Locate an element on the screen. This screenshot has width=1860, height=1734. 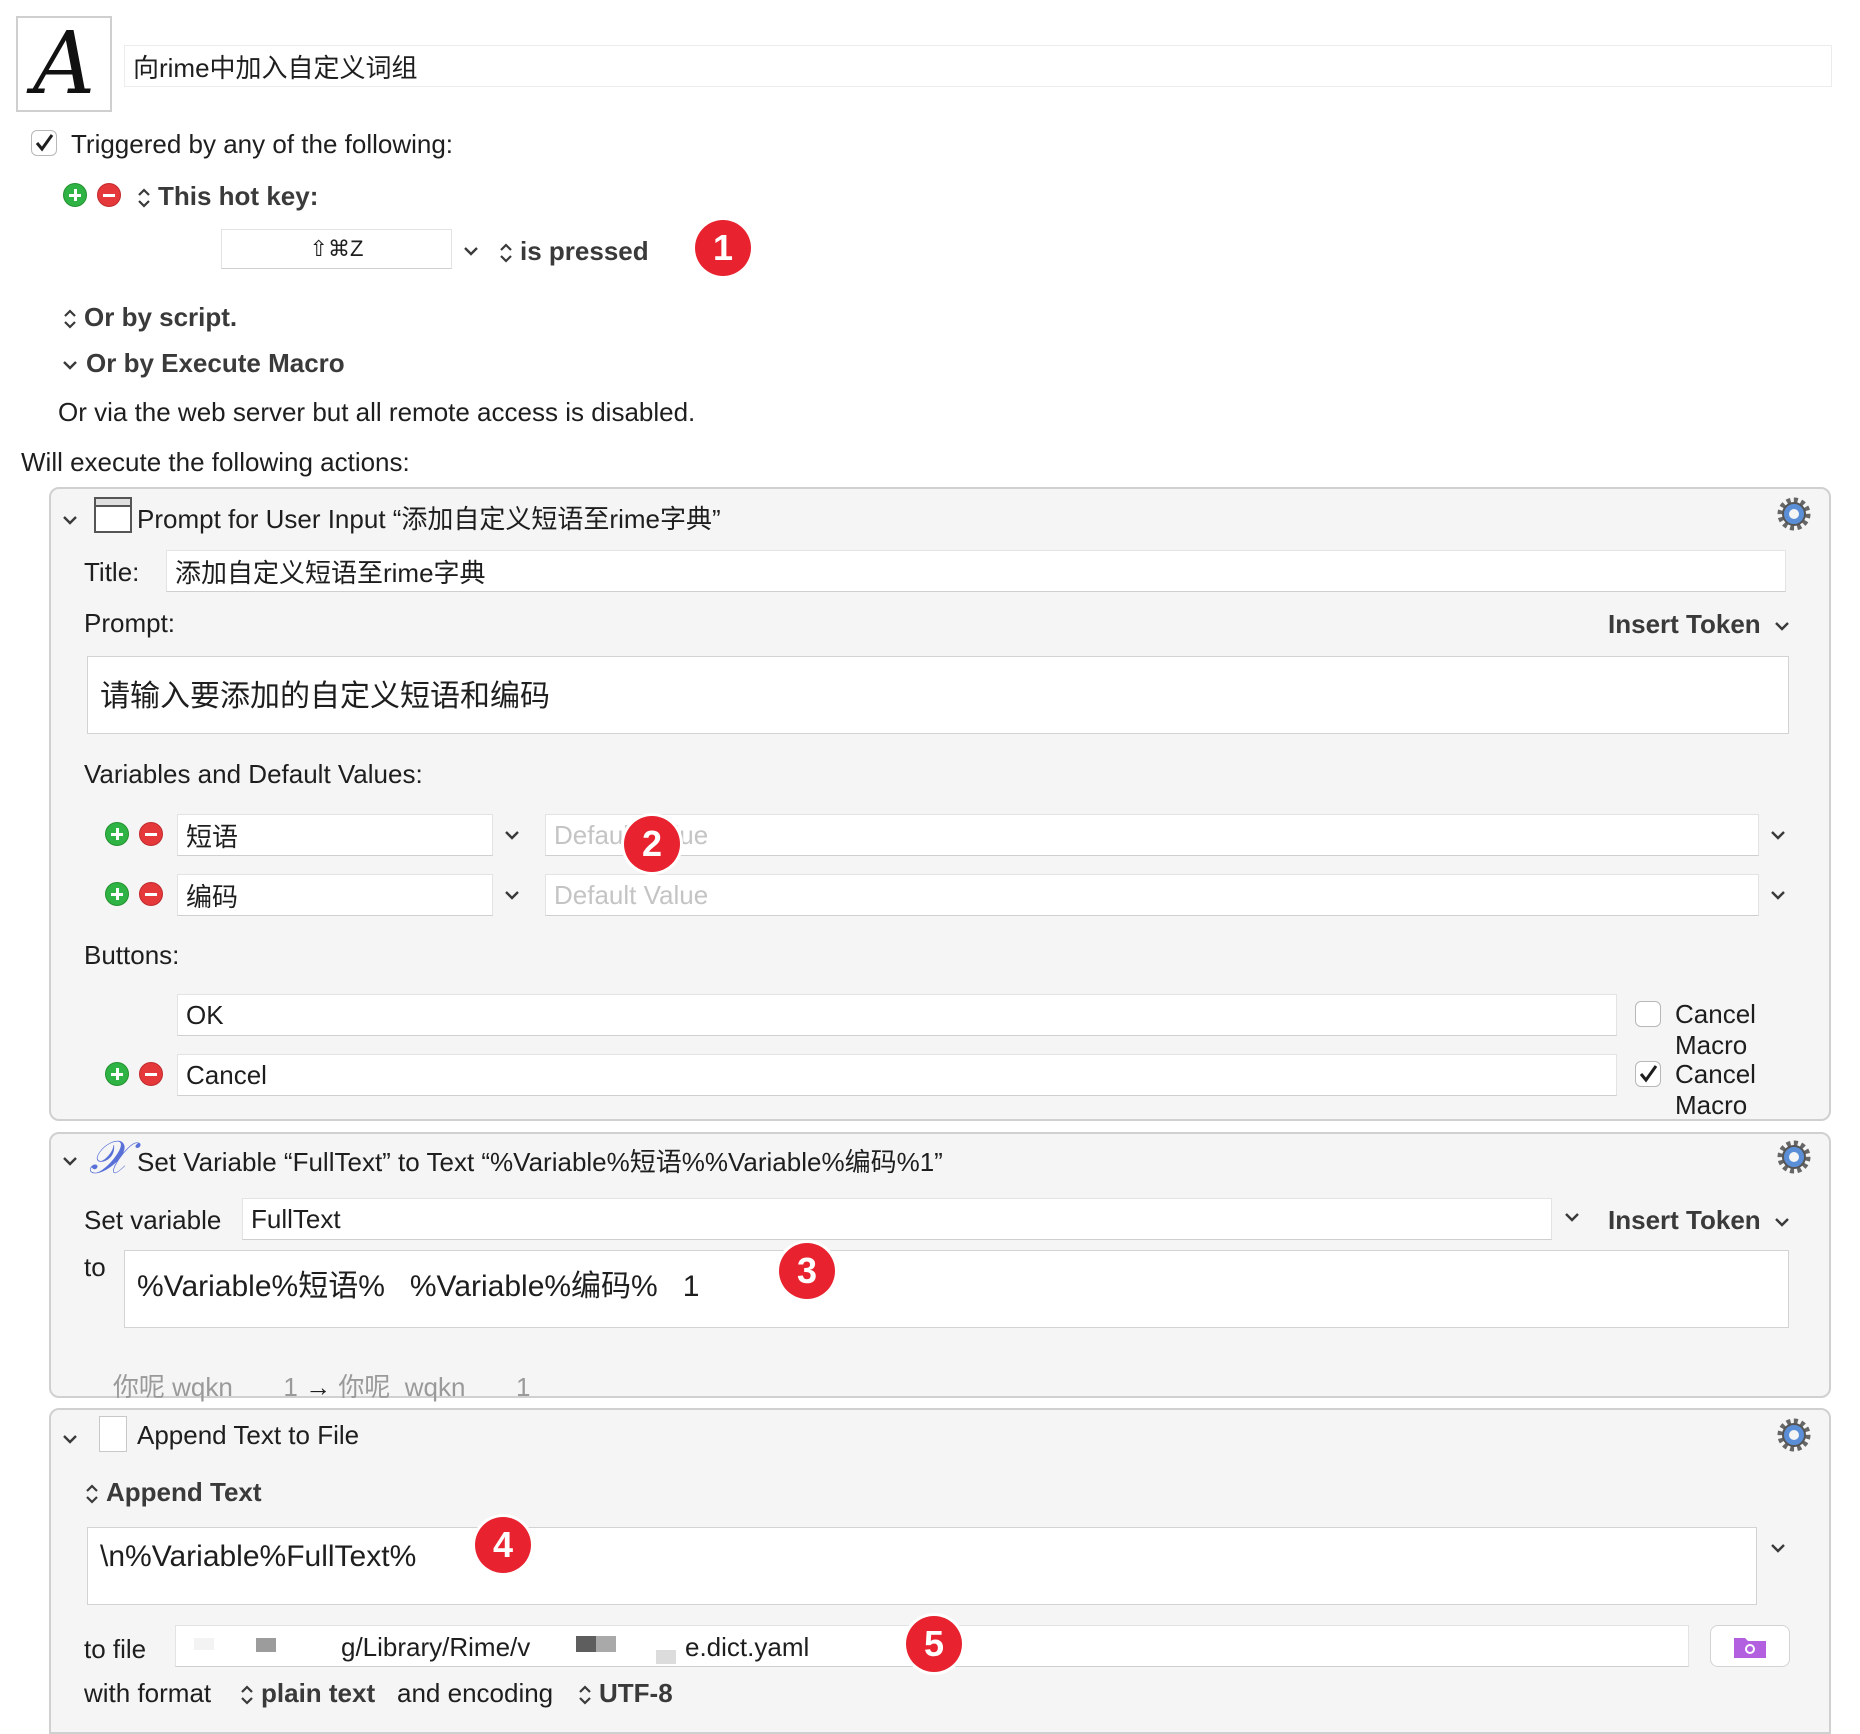
execute-macro-trigger: Or by Execute Macro is located at coordinates (202, 363).